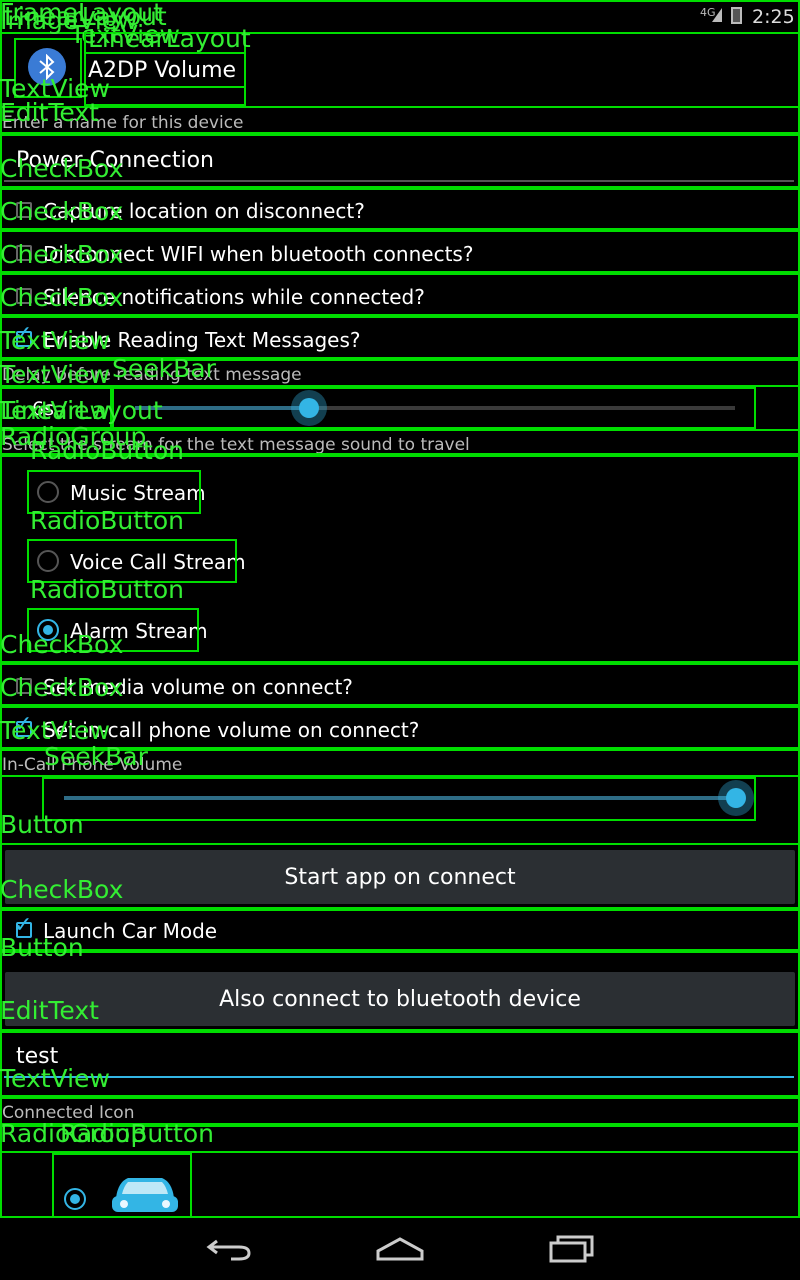 The height and width of the screenshot is (1280, 800). I want to click on back-icon, so click(230, 1249).